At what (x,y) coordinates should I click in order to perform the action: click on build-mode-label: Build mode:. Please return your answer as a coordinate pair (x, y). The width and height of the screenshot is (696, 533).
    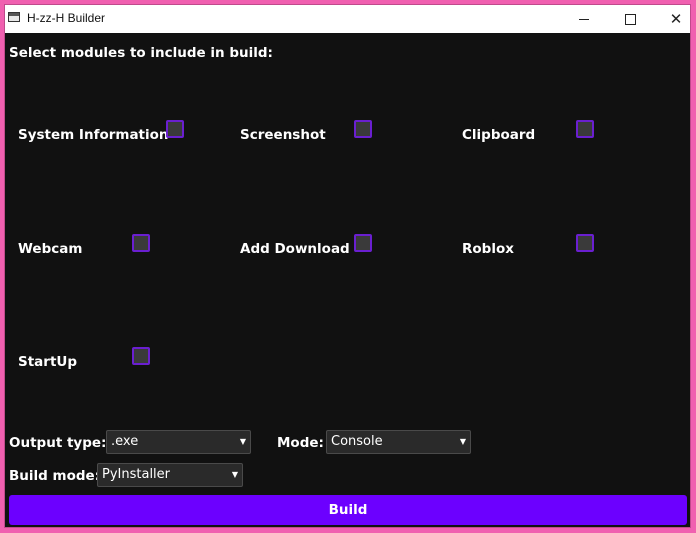
    Looking at the image, I should click on (55, 476).